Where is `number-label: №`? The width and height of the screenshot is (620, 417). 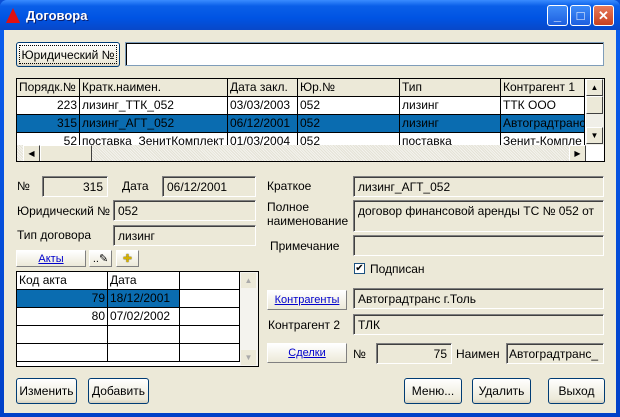
number-label: № is located at coordinates (23, 186).